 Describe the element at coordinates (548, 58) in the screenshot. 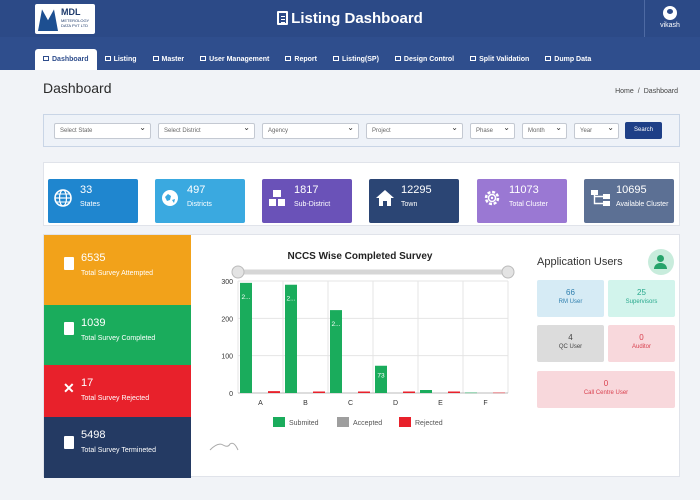

I see `file-icon` at that location.